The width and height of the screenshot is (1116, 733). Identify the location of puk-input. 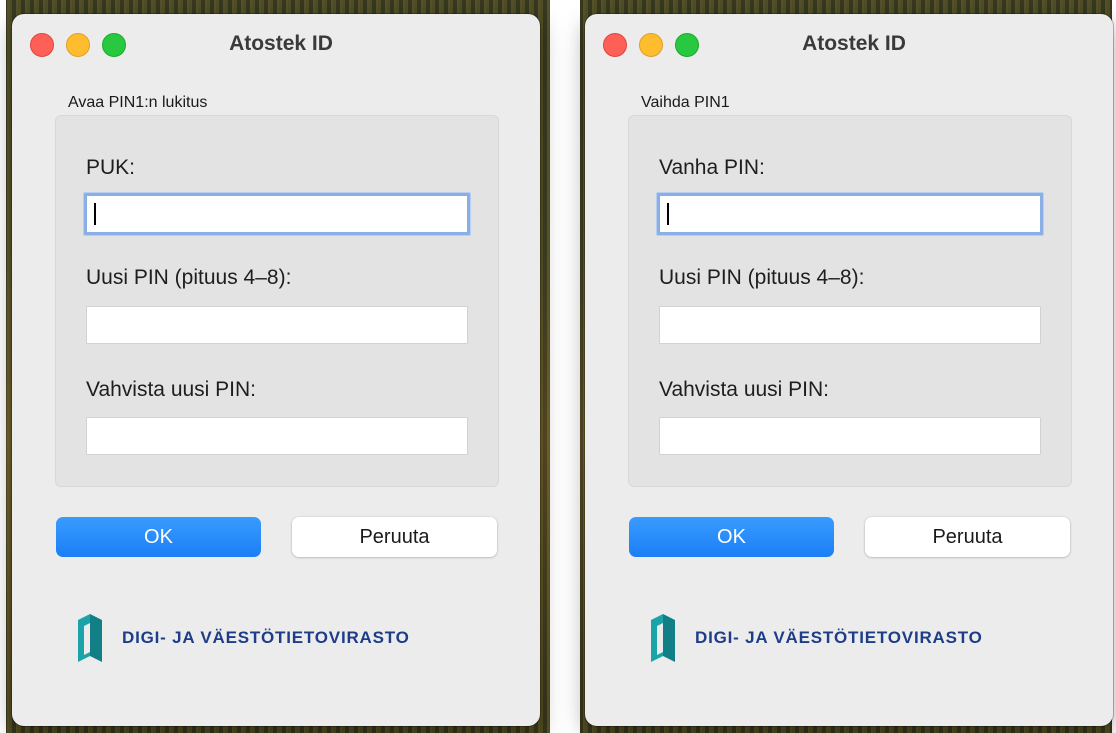
(277, 214).